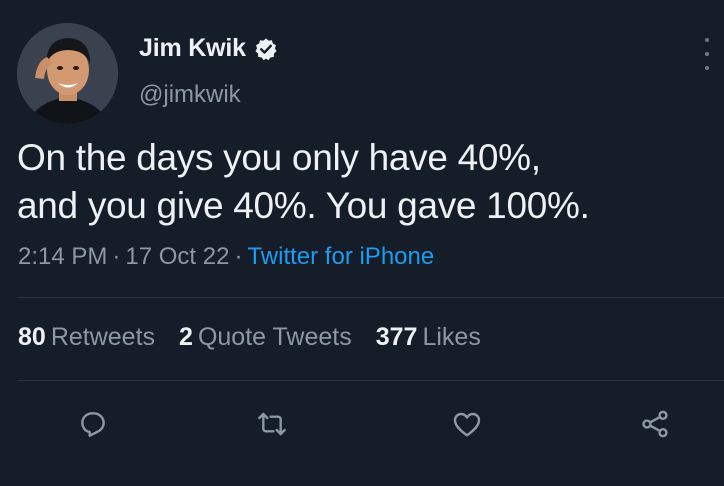 The height and width of the screenshot is (486, 724). I want to click on like-button, so click(467, 424).